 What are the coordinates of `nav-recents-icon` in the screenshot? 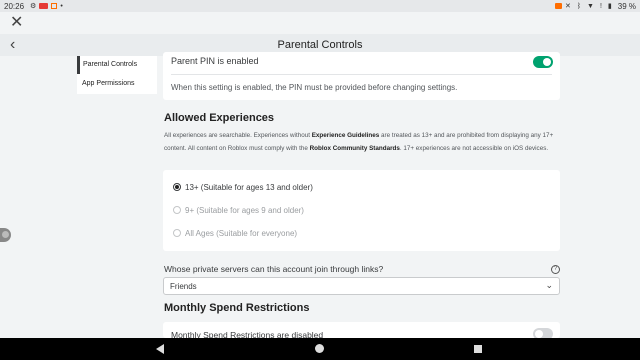 It's located at (478, 349).